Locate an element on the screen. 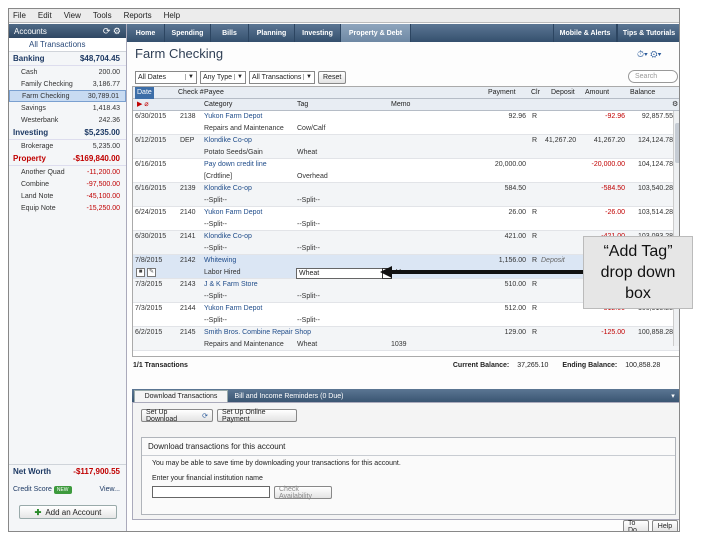 The image size is (720, 540). account-group-property: Property -$169,840.00 is located at coordinates (67, 159).